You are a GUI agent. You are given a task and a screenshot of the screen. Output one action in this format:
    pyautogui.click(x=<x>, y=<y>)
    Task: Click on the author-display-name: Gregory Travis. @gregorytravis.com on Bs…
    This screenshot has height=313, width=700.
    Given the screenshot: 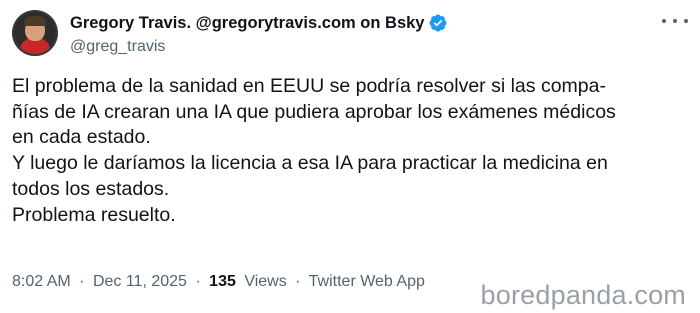 What is the action you would take?
    pyautogui.click(x=247, y=23)
    